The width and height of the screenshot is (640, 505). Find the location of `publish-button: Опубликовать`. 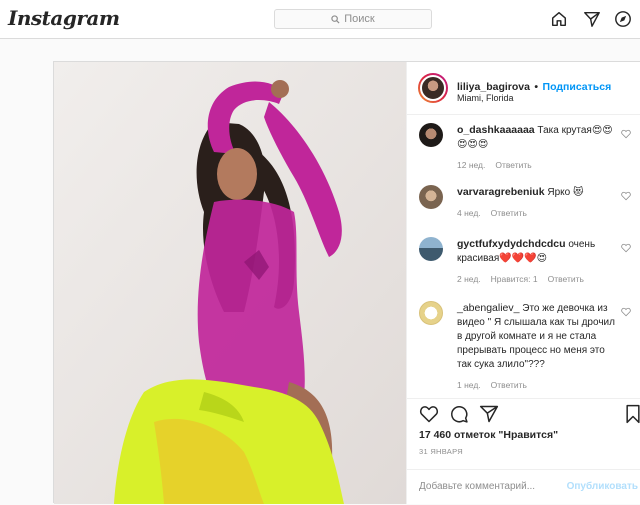

publish-button: Опубликовать is located at coordinates (602, 486).